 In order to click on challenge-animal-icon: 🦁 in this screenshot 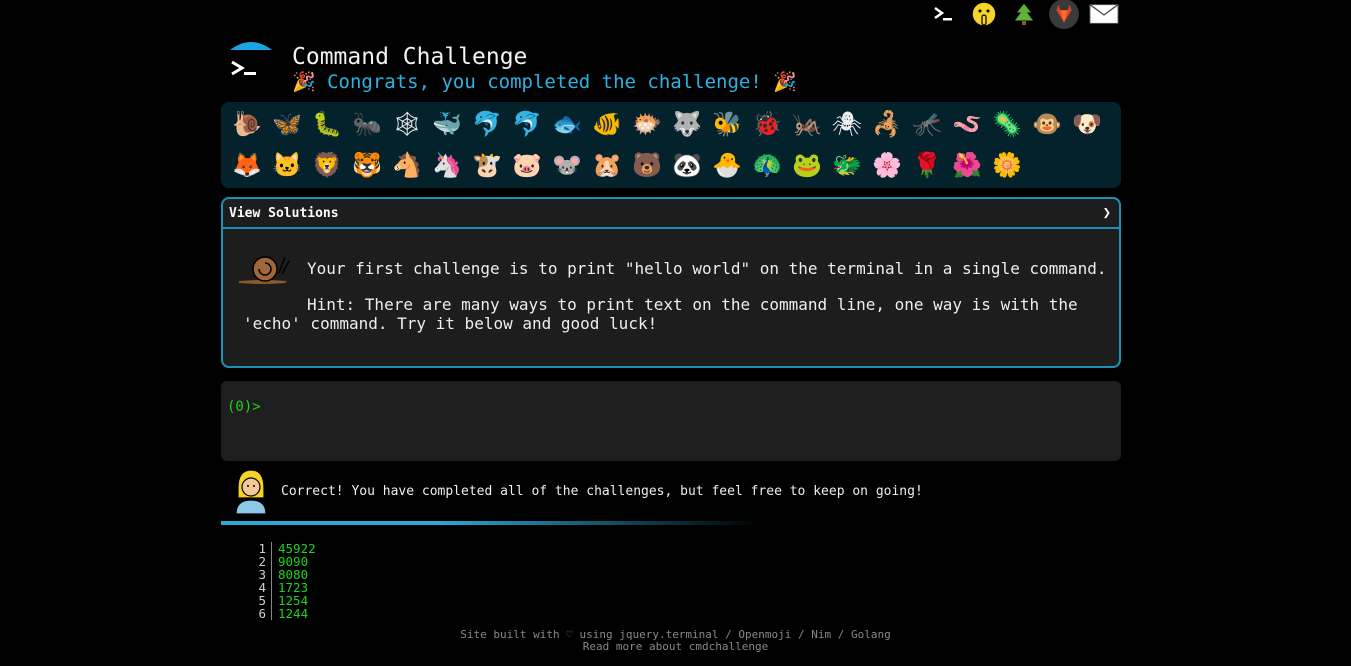, I will do `click(327, 165)`.